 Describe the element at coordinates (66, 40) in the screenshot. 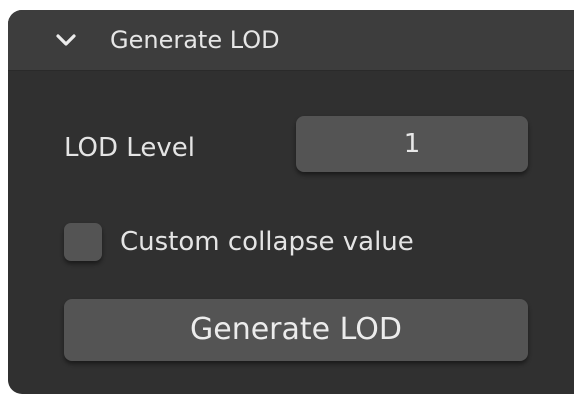

I see `chevron-down-icon` at that location.